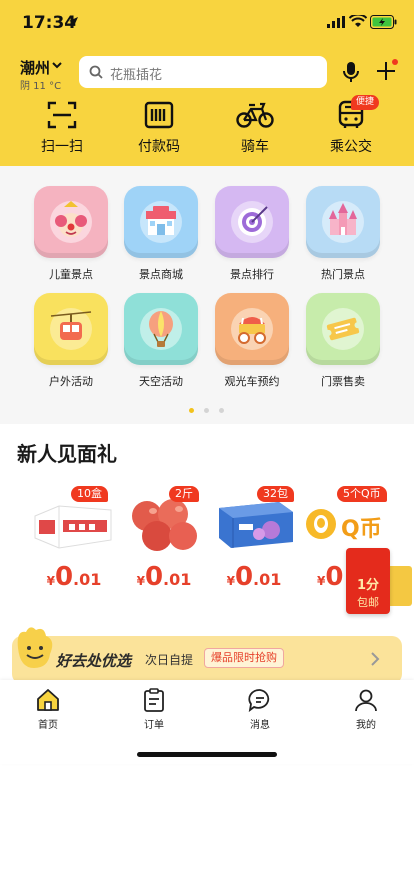 The image size is (414, 896). What do you see at coordinates (71, 274) in the screenshot?
I see `category-label: 儿童景点` at bounding box center [71, 274].